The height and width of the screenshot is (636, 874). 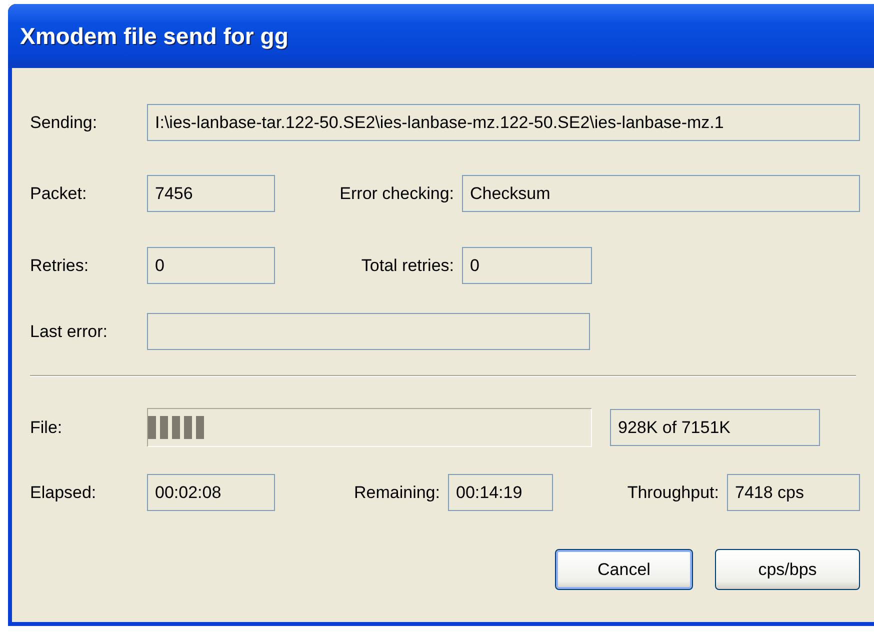 I want to click on field-label: File:, so click(x=47, y=428).